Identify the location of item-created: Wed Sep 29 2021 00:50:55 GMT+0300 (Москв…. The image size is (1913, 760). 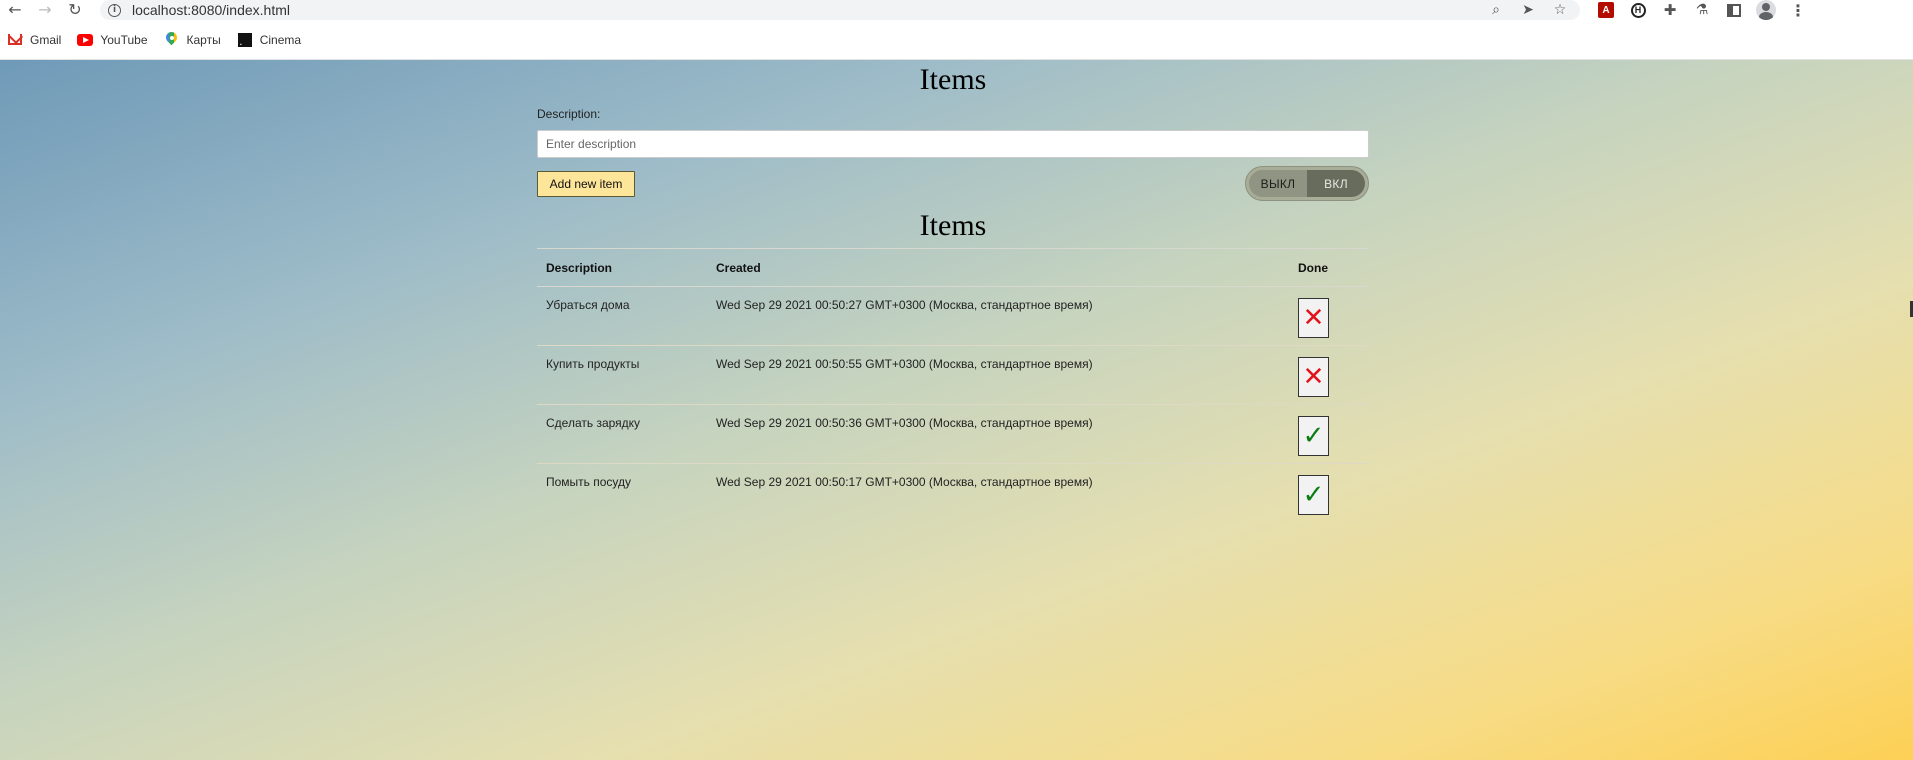
(998, 375).